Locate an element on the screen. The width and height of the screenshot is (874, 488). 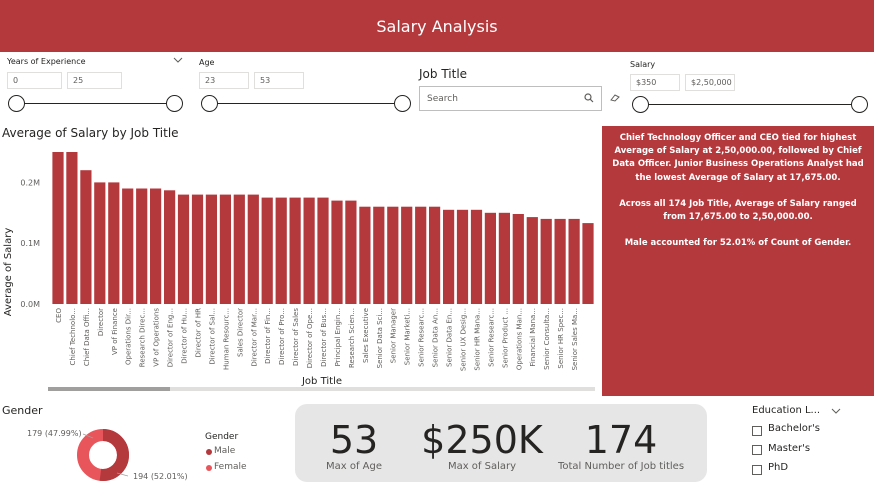
chart-y-axis-label: Average of Salary is located at coordinates (8, 272).